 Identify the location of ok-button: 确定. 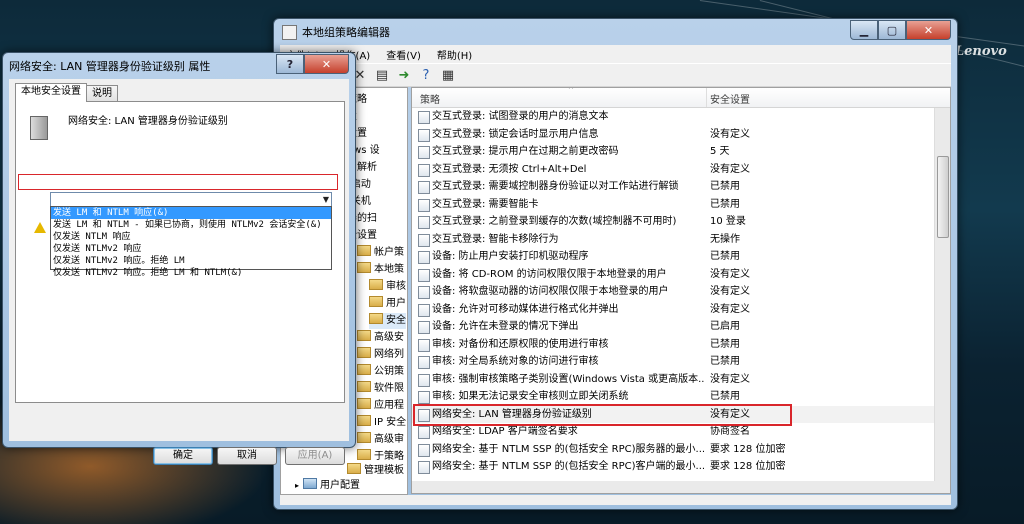
(183, 456).